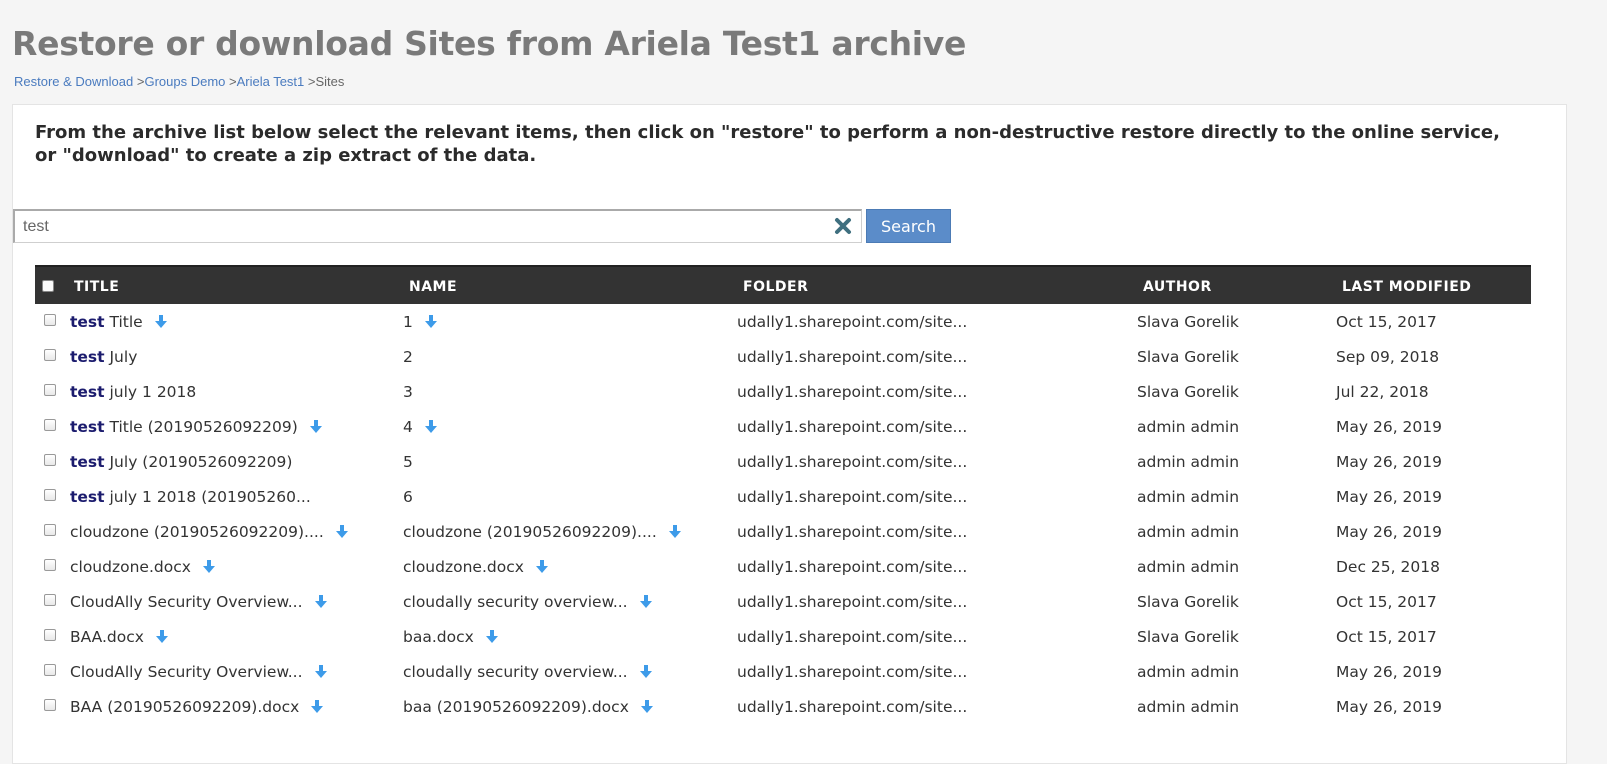  Describe the element at coordinates (420, 427) in the screenshot. I see `cell-name: 4` at that location.